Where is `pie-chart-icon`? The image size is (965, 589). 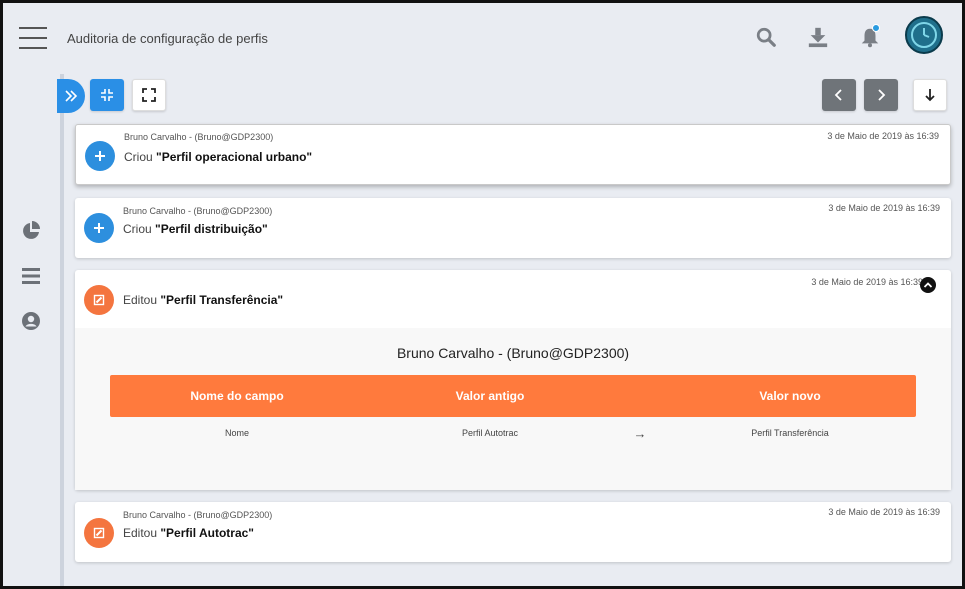 pie-chart-icon is located at coordinates (31, 231).